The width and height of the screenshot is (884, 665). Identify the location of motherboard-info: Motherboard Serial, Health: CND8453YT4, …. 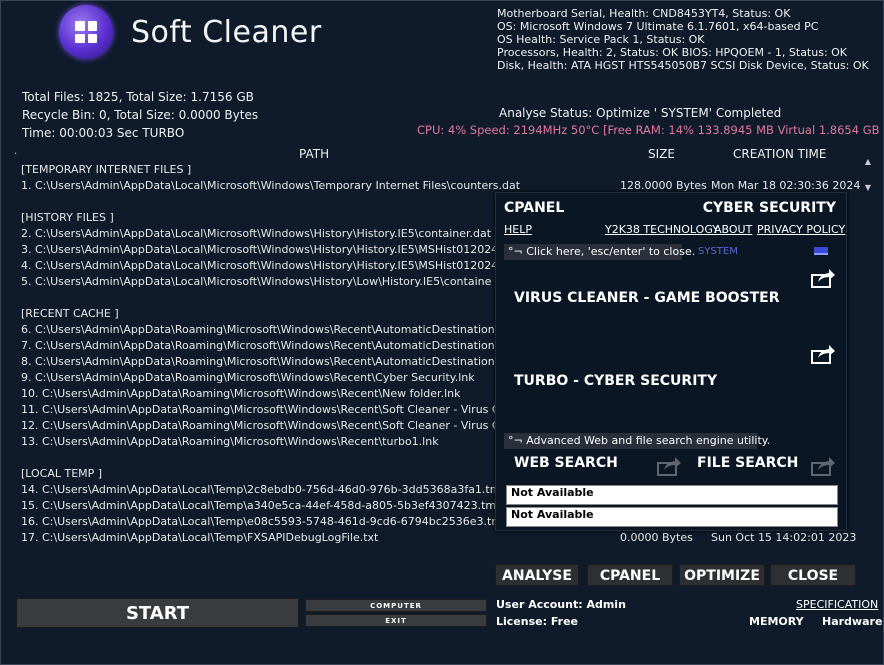
(644, 13).